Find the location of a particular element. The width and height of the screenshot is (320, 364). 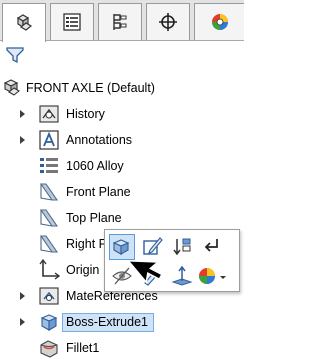

filter-button is located at coordinates (16, 56).